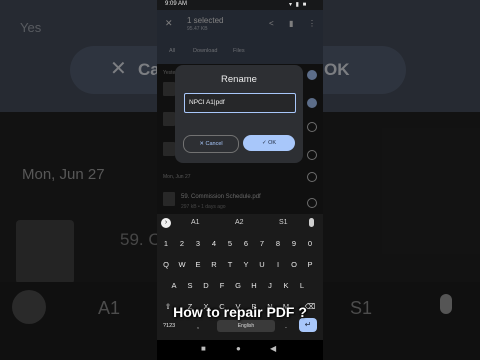  What do you see at coordinates (230, 264) in the screenshot?
I see `key: T` at bounding box center [230, 264].